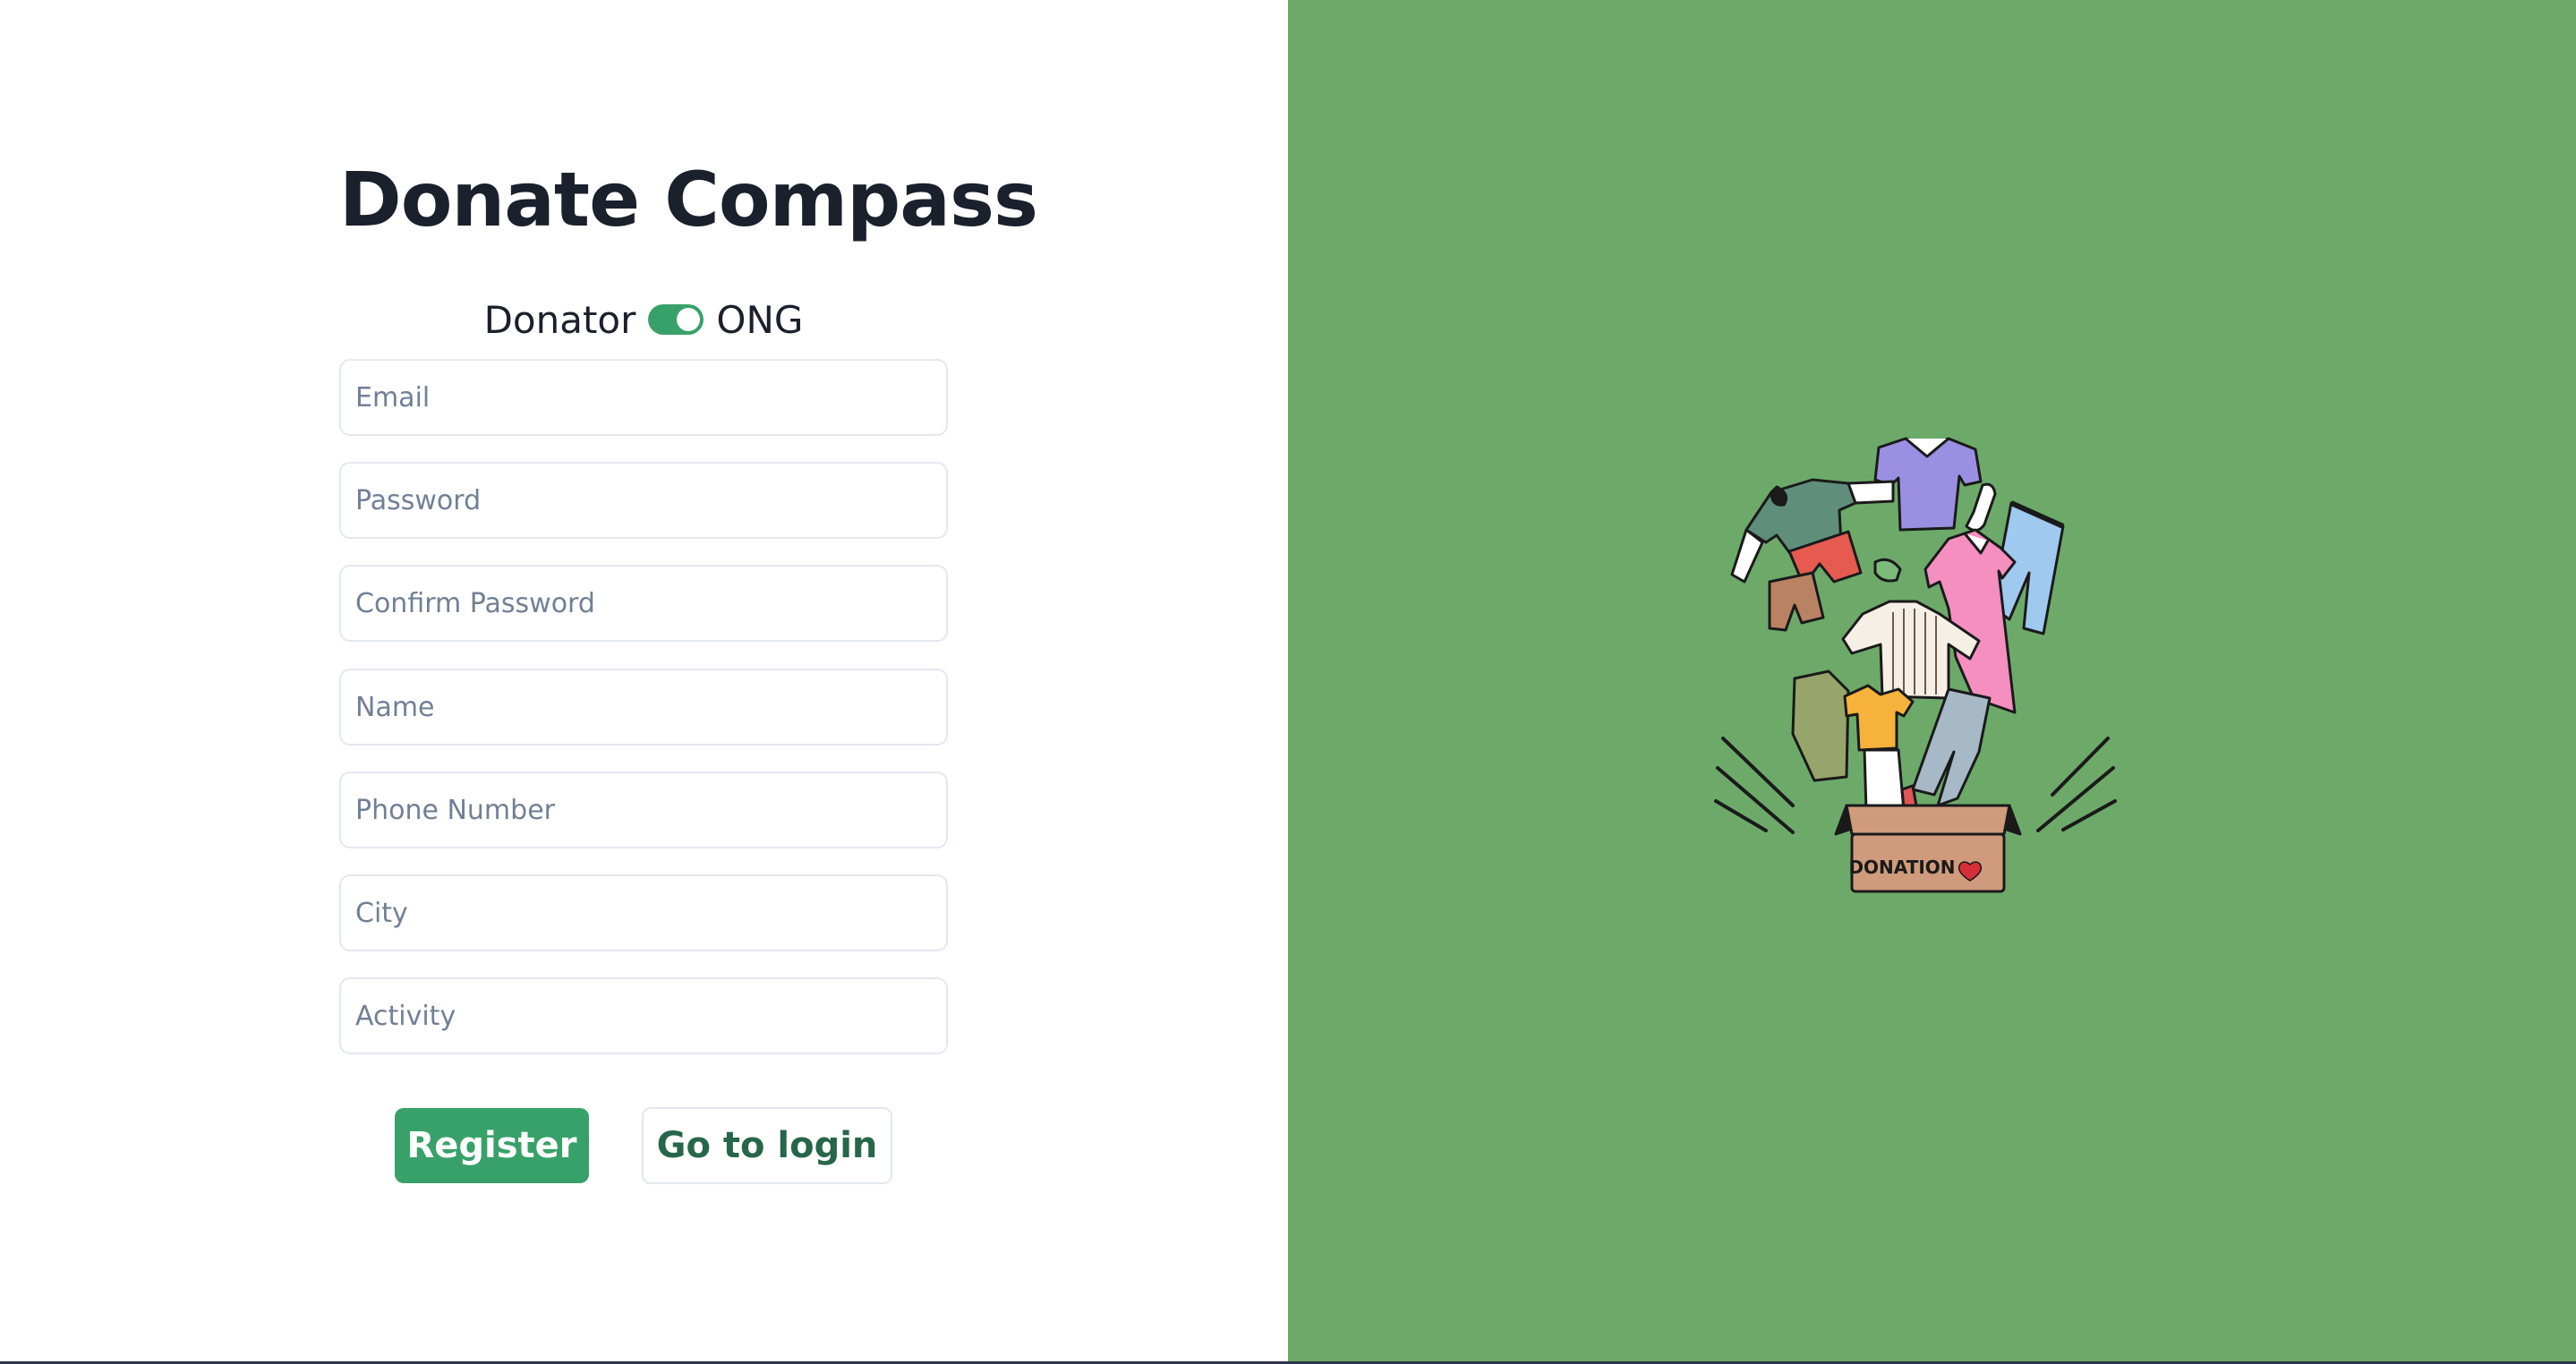 Image resolution: width=2576 pixels, height=1364 pixels. What do you see at coordinates (643, 1015) in the screenshot?
I see `activity-input` at bounding box center [643, 1015].